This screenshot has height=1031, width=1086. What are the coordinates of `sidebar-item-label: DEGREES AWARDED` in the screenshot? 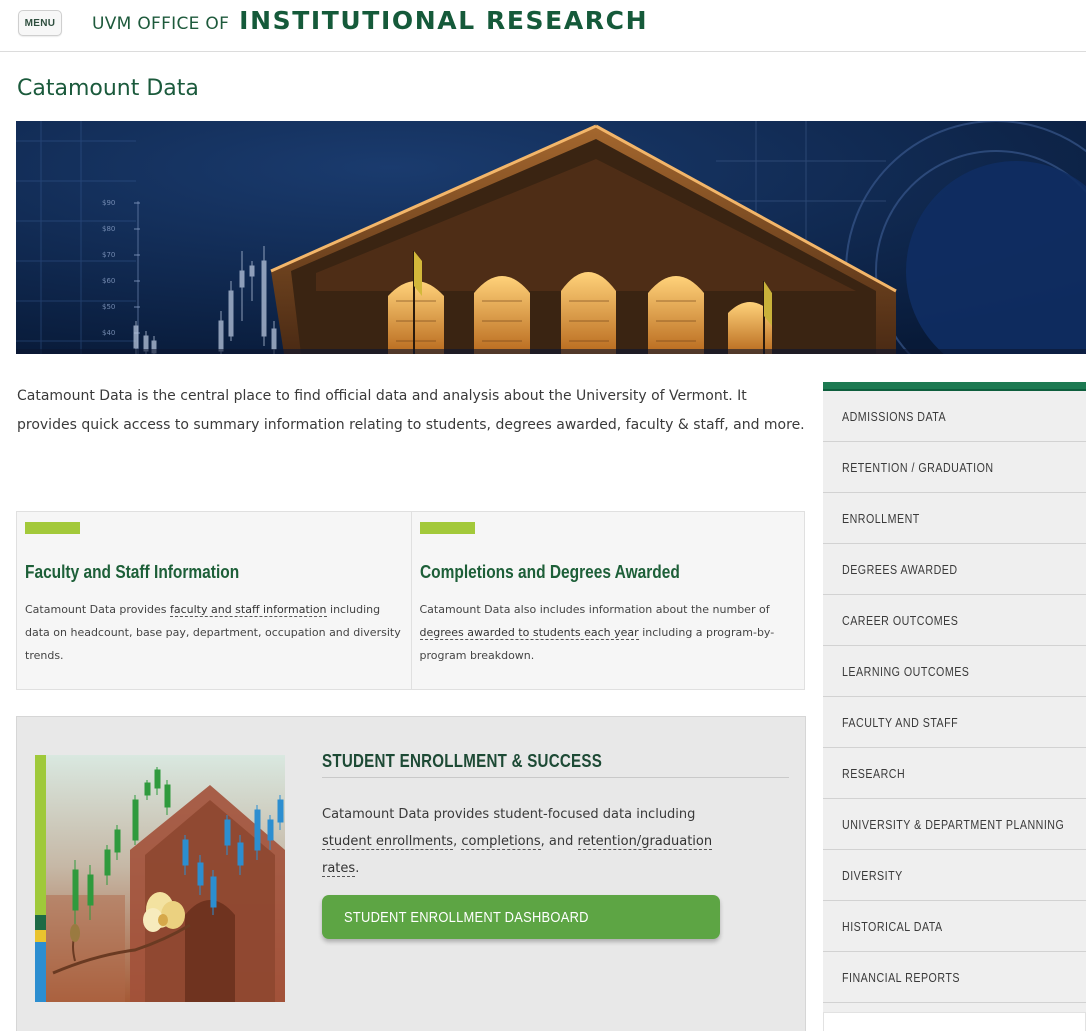 It's located at (900, 569).